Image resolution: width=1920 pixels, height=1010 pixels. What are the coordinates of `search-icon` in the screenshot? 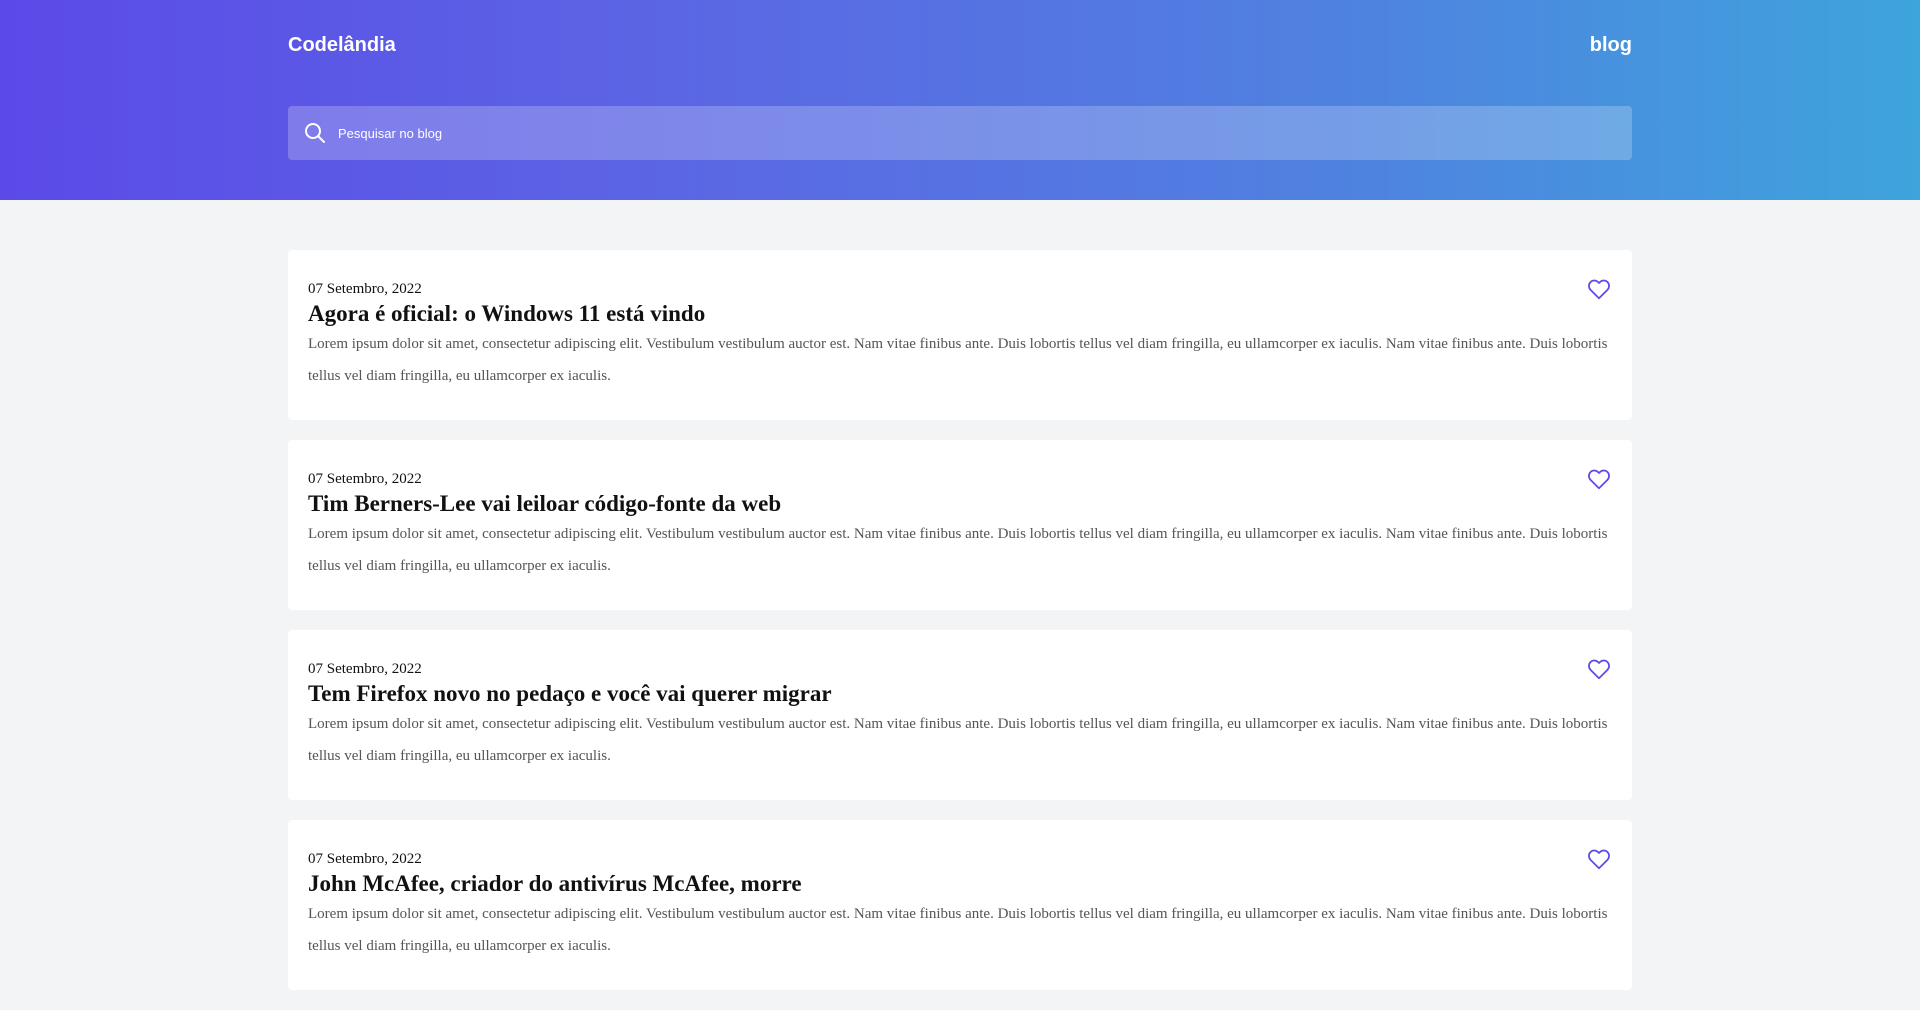 It's located at (315, 133).